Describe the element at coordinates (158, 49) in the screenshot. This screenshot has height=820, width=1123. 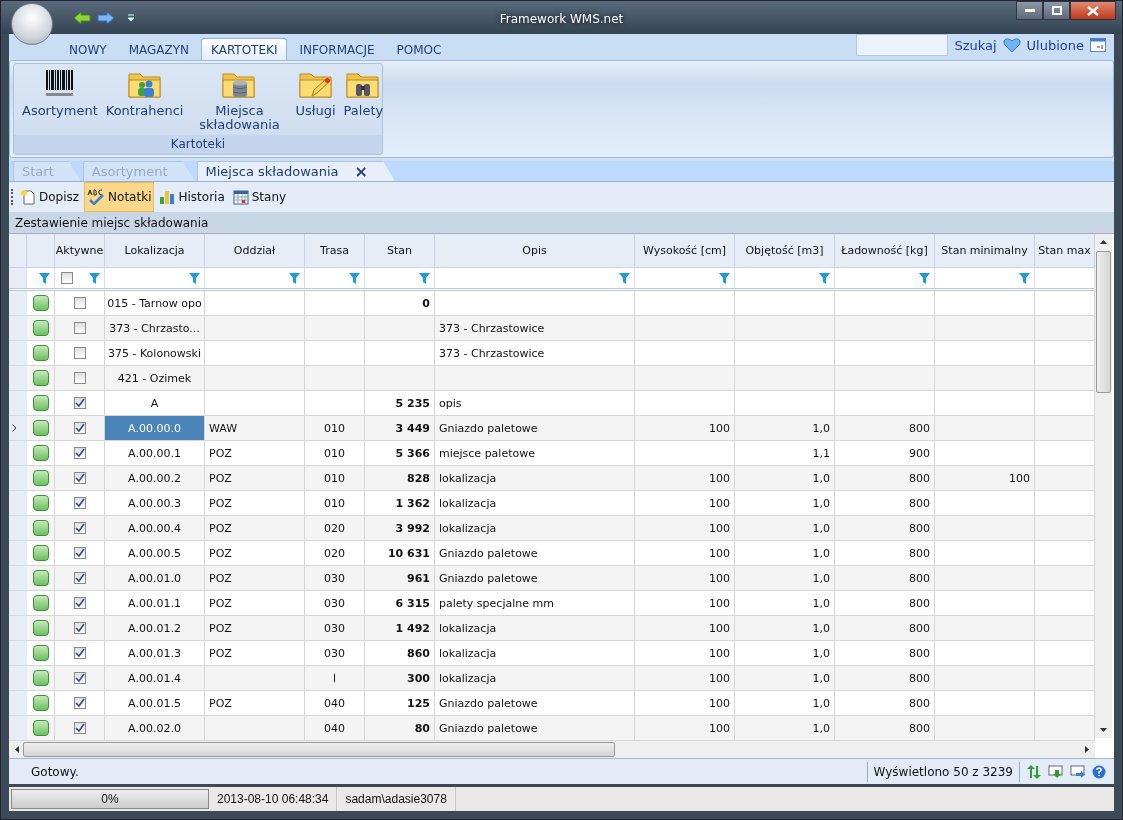
I see `ribbon-tab: MAGAZYN` at that location.